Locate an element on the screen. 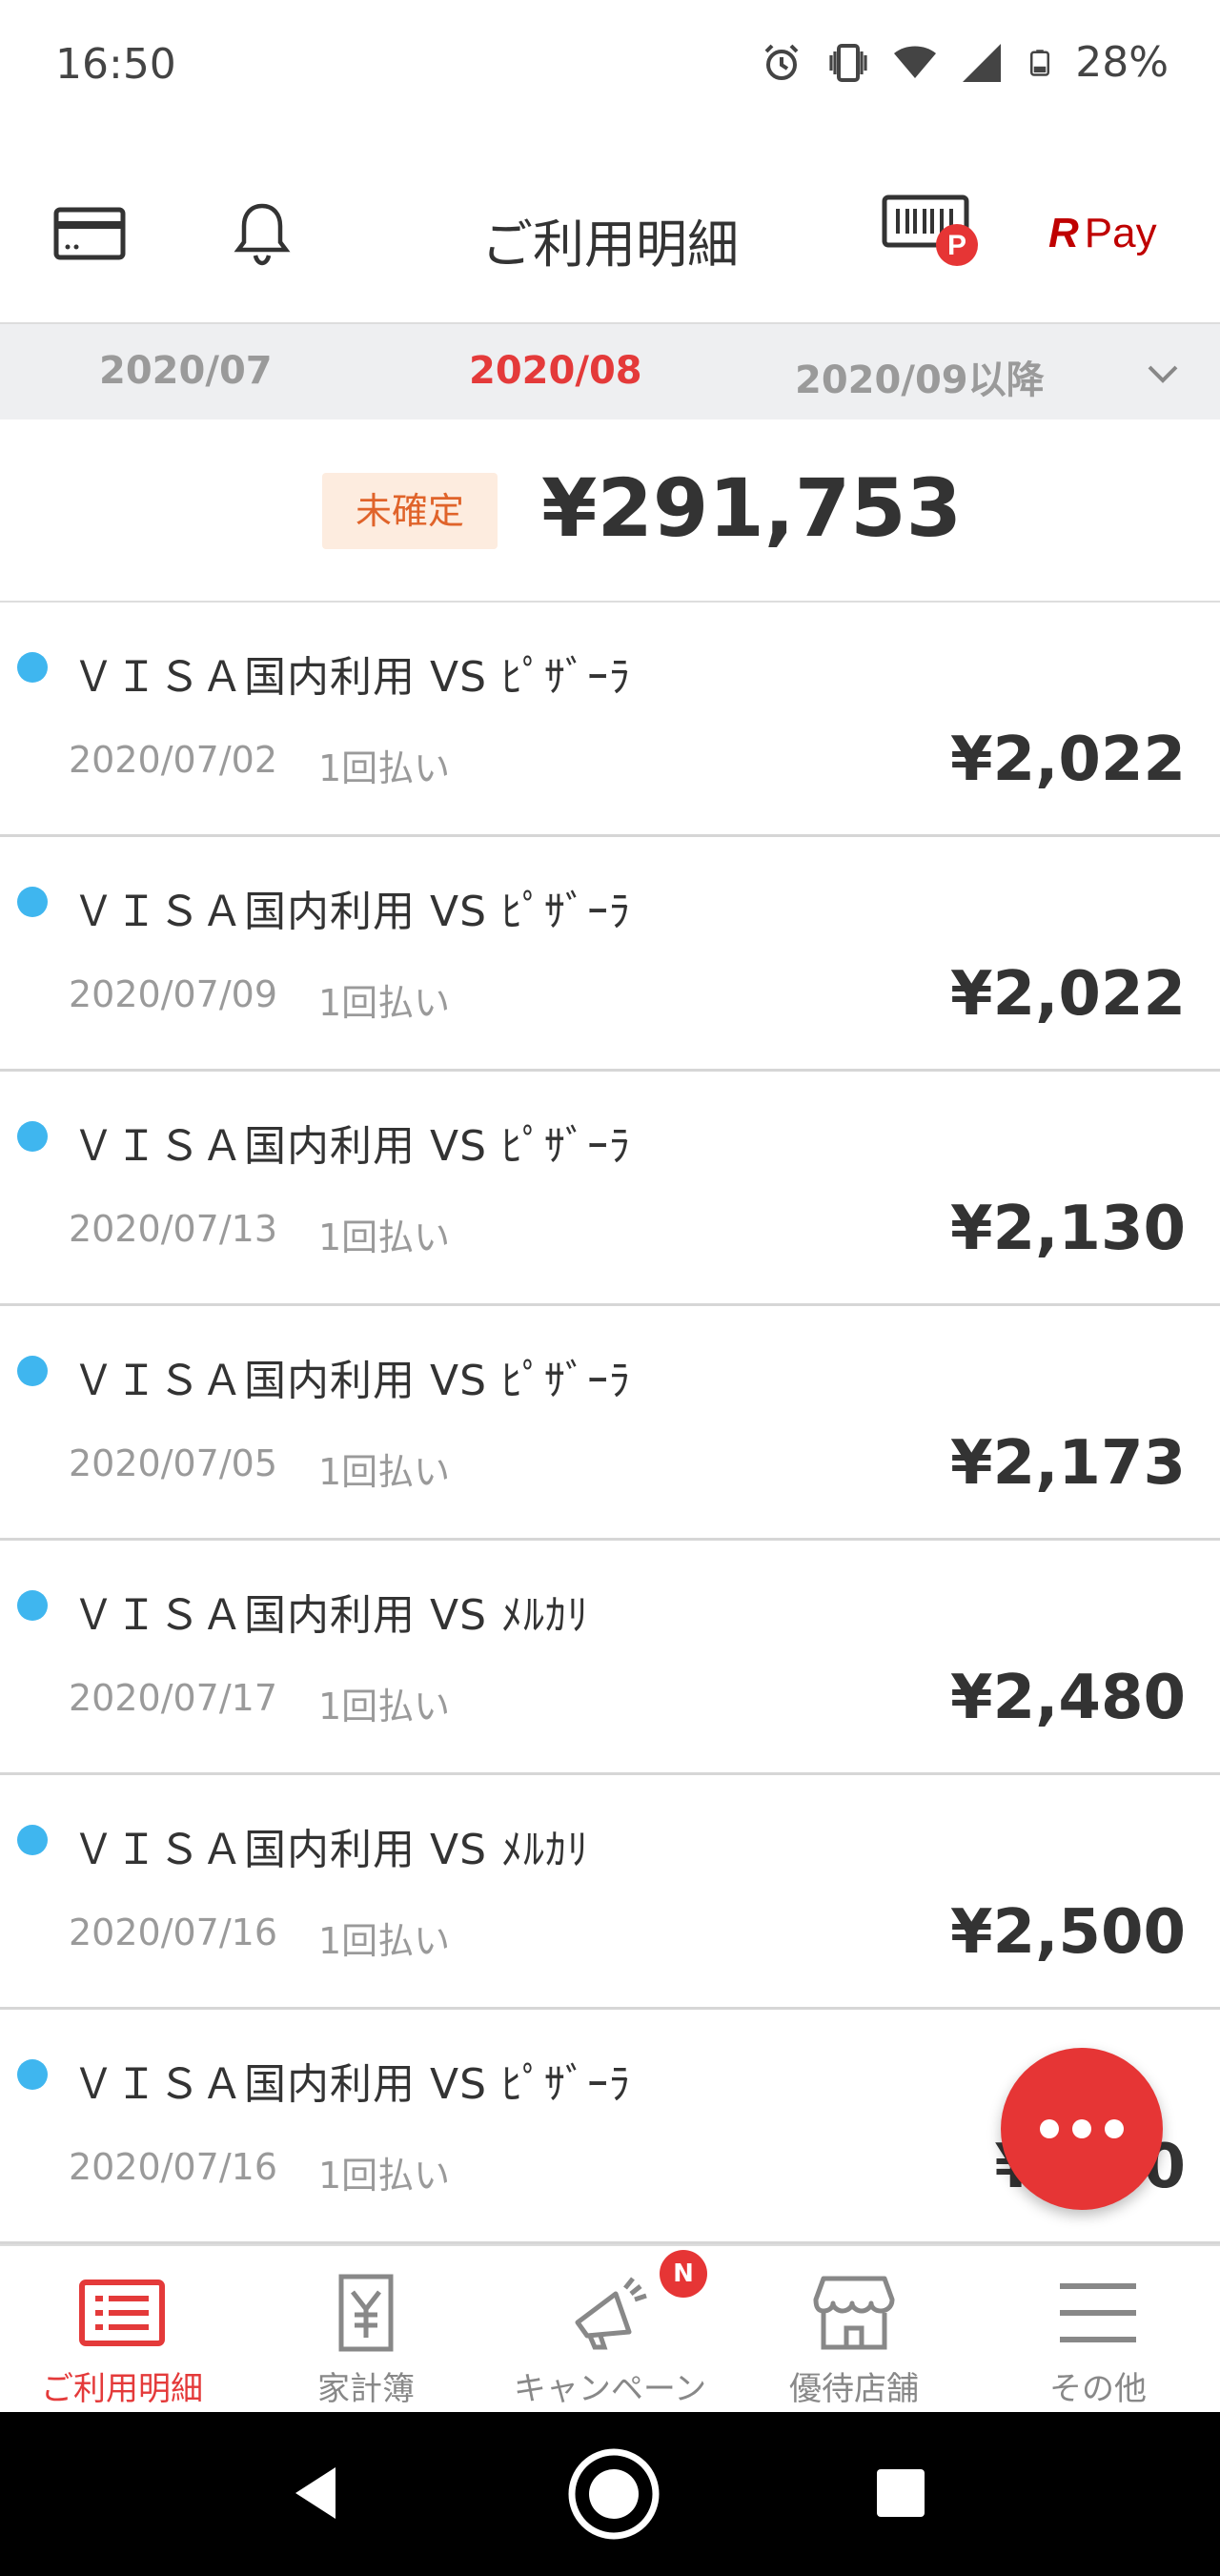 The width and height of the screenshot is (1220, 2576). total-summary: 未確定 ¥291,753 is located at coordinates (610, 511).